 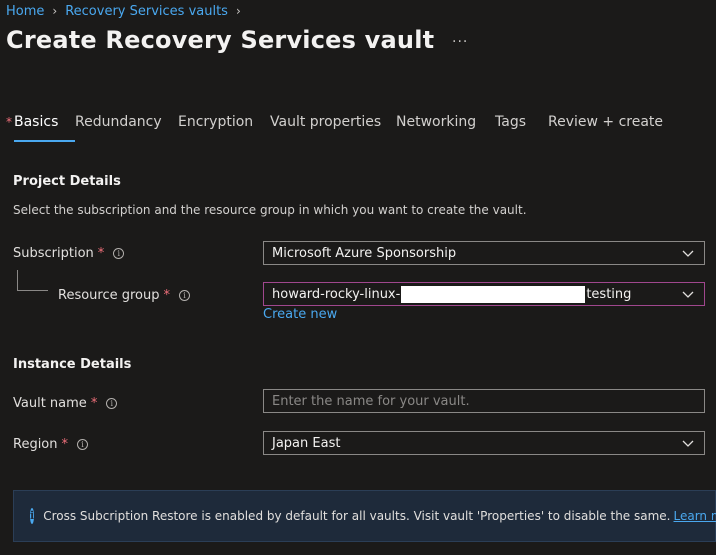 What do you see at coordinates (521, 127) in the screenshot?
I see `tab-tags: Tags` at bounding box center [521, 127].